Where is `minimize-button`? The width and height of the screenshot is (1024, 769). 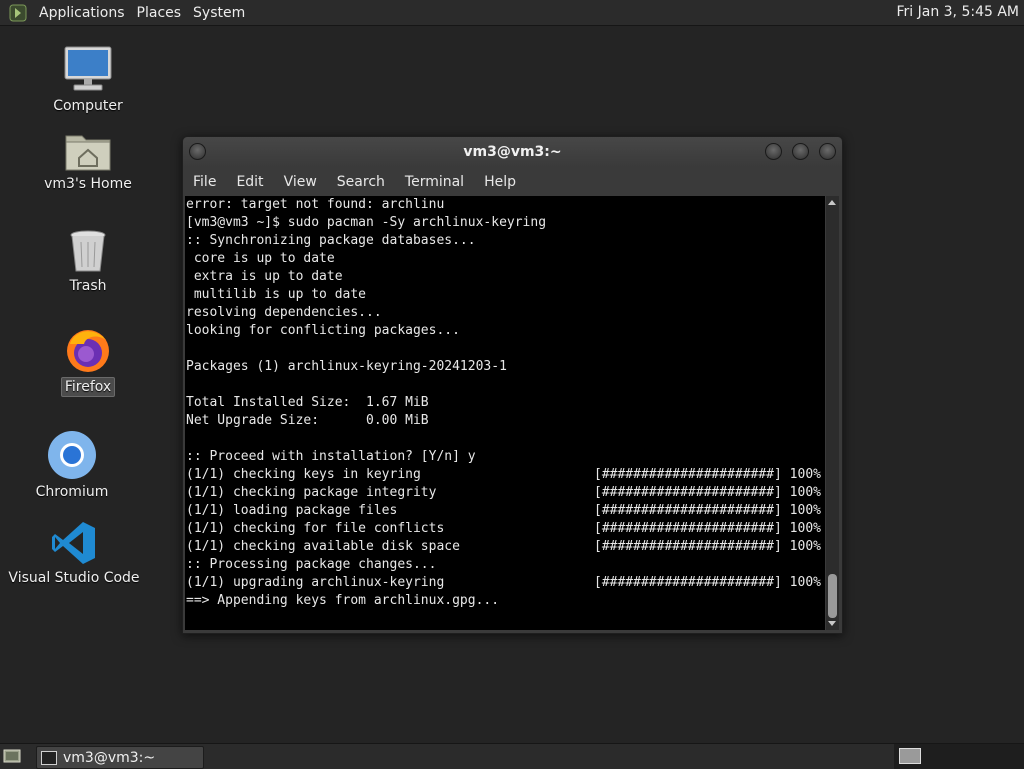
minimize-button is located at coordinates (773, 151).